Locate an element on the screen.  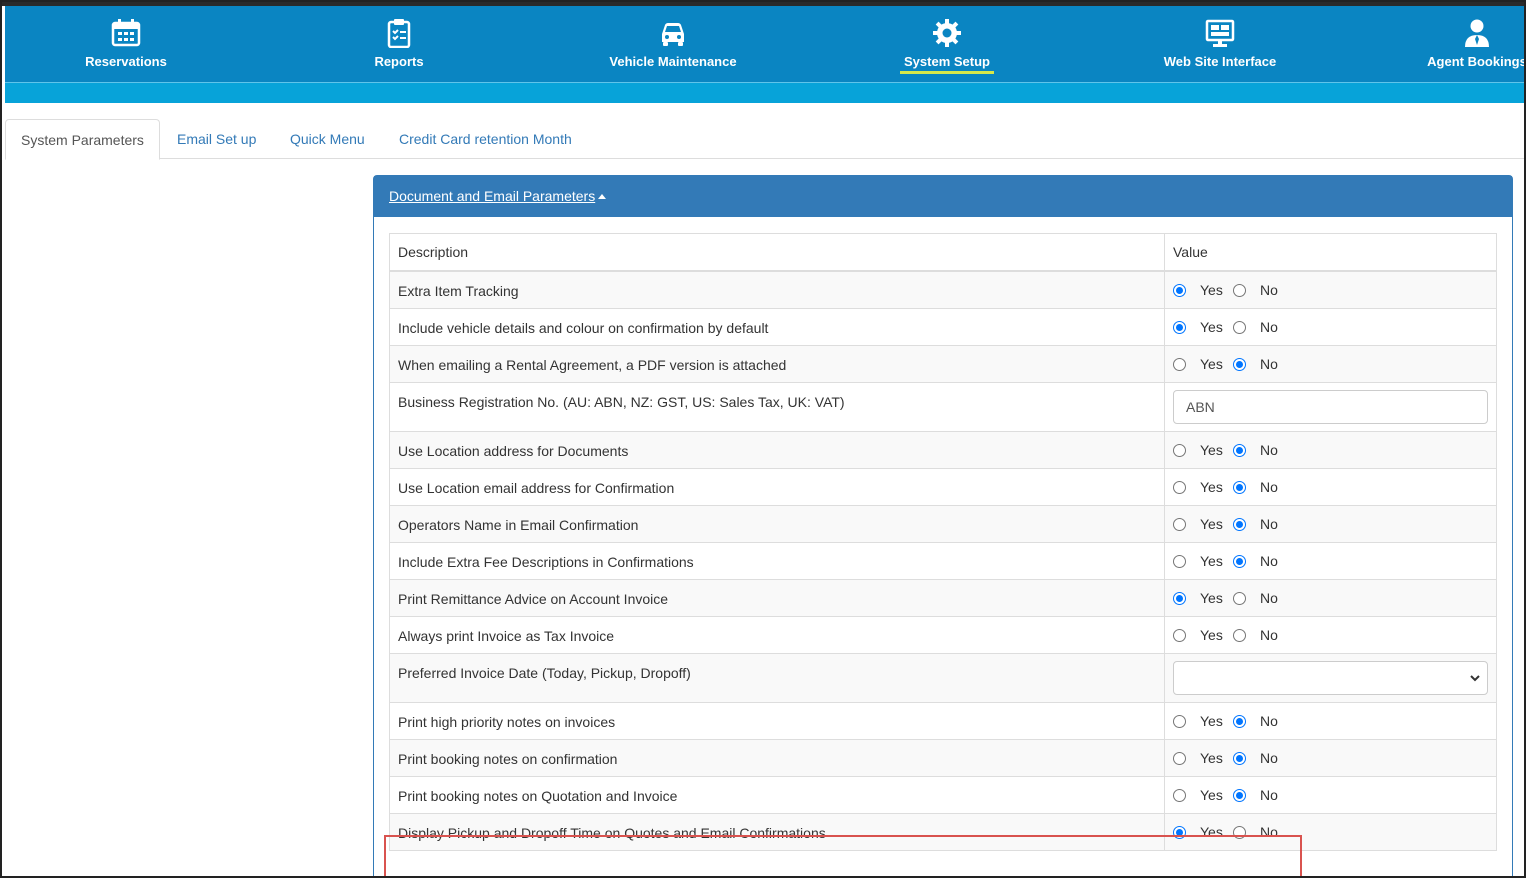
nav-agent-bookings: Agent Bookings is located at coordinates (1470, 44).